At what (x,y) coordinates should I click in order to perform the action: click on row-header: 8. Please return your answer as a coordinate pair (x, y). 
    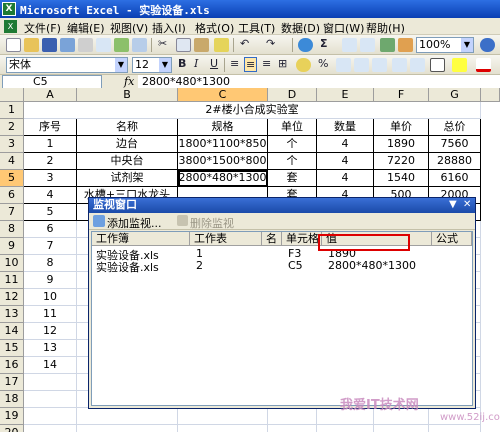
    Looking at the image, I should click on (12, 229).